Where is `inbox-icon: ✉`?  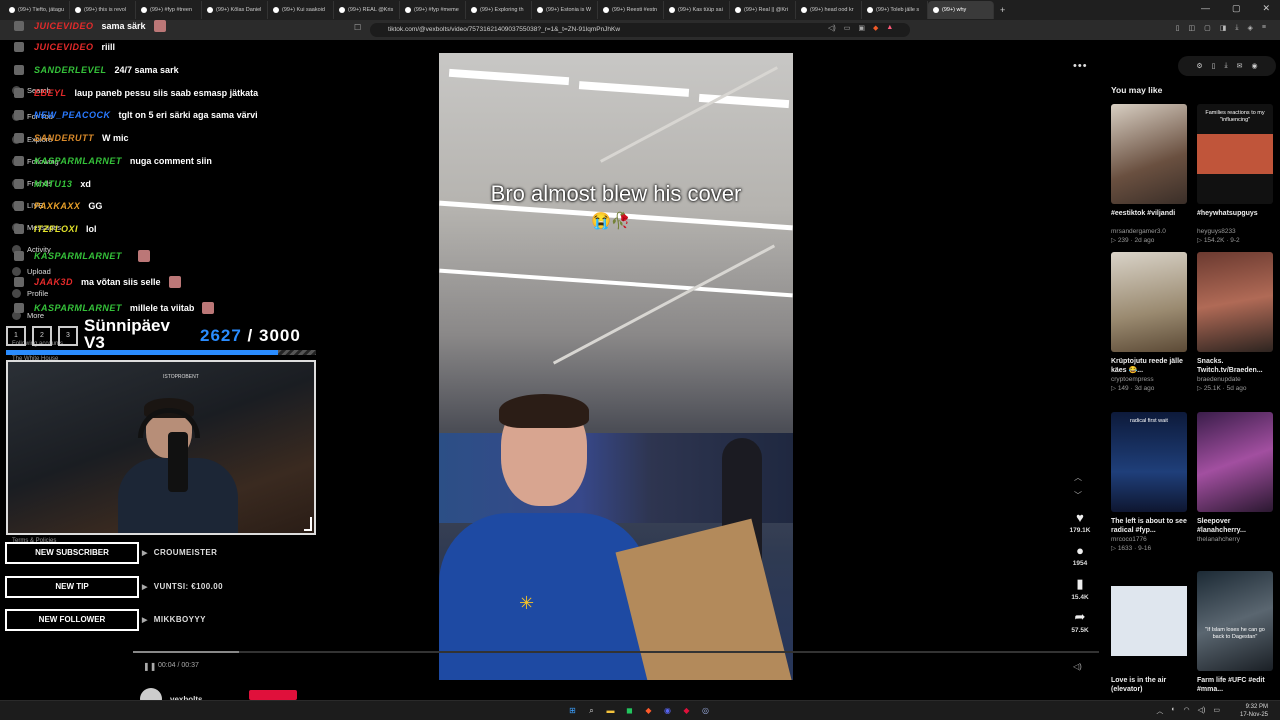
inbox-icon: ✉ is located at coordinates (1240, 66).